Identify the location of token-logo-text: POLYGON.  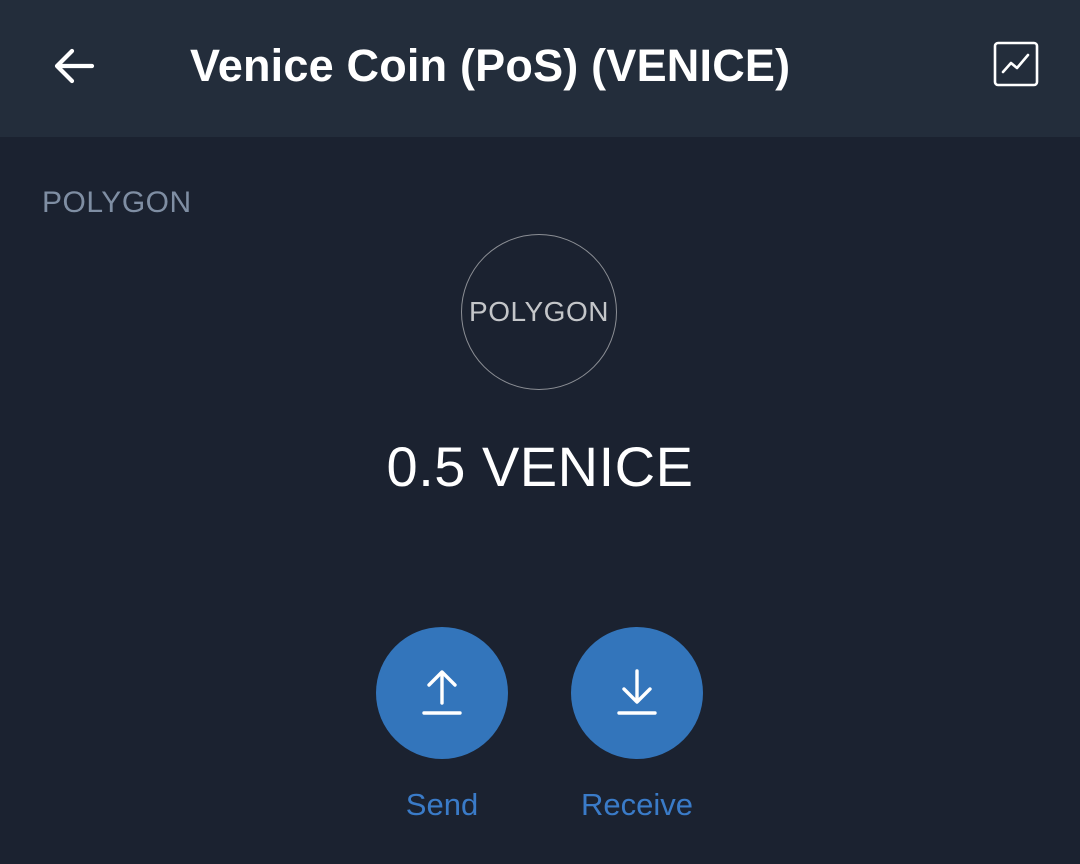
(539, 311).